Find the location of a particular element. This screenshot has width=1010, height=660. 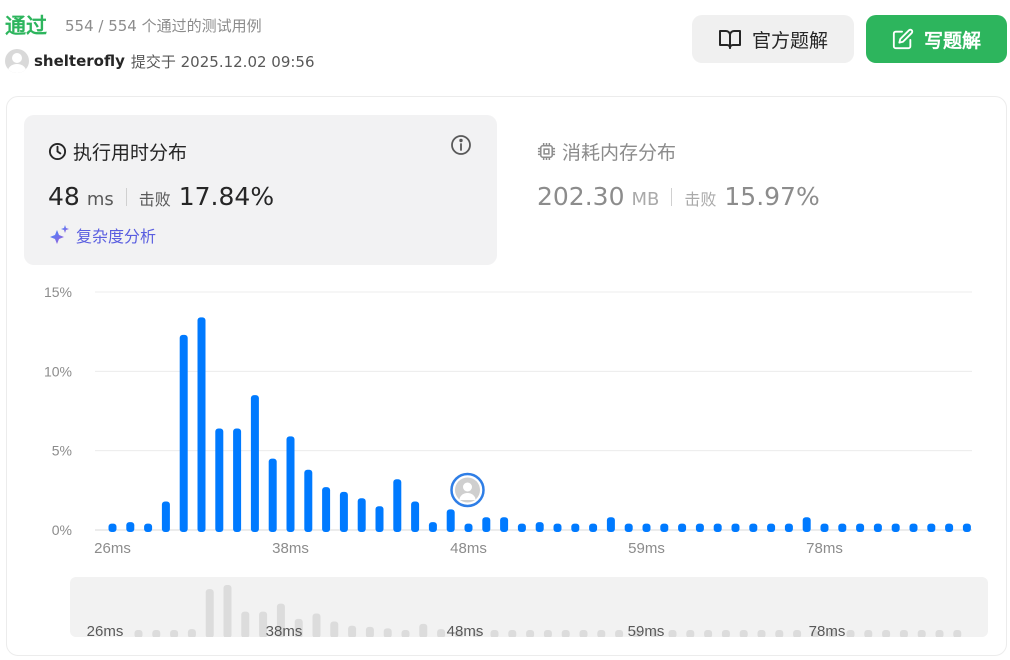

write-solution-button: 写题解 is located at coordinates (936, 39).